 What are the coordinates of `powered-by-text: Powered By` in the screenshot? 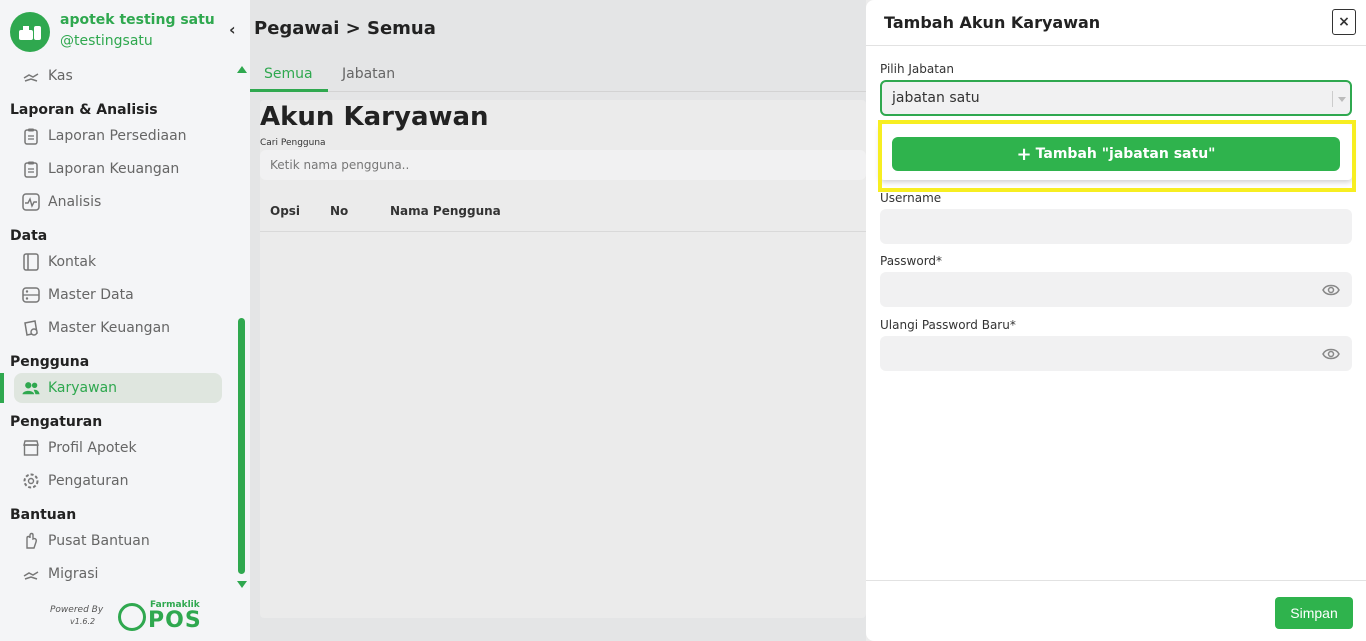 It's located at (77, 610).